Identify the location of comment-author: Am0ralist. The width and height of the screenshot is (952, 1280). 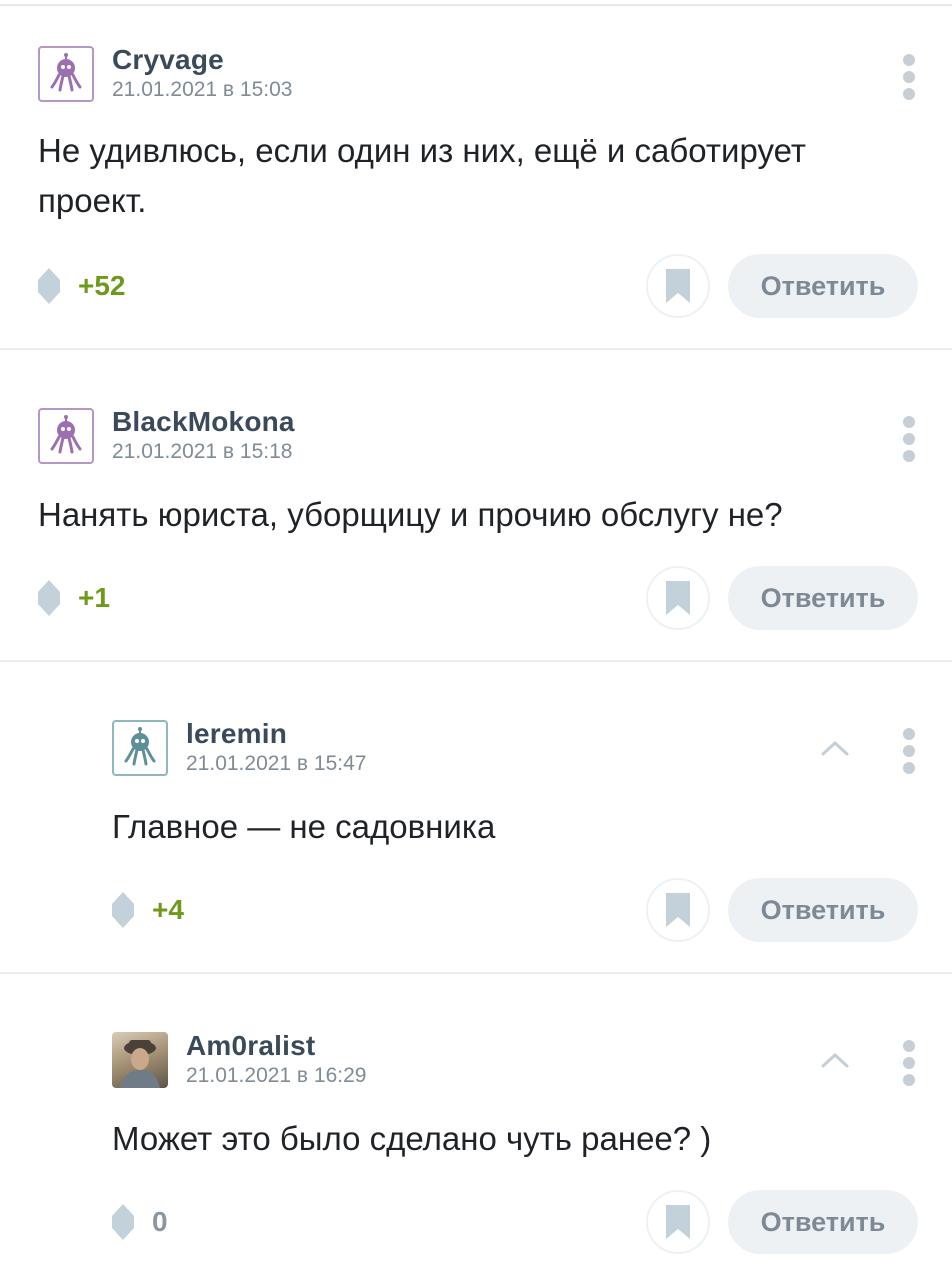
(250, 1046).